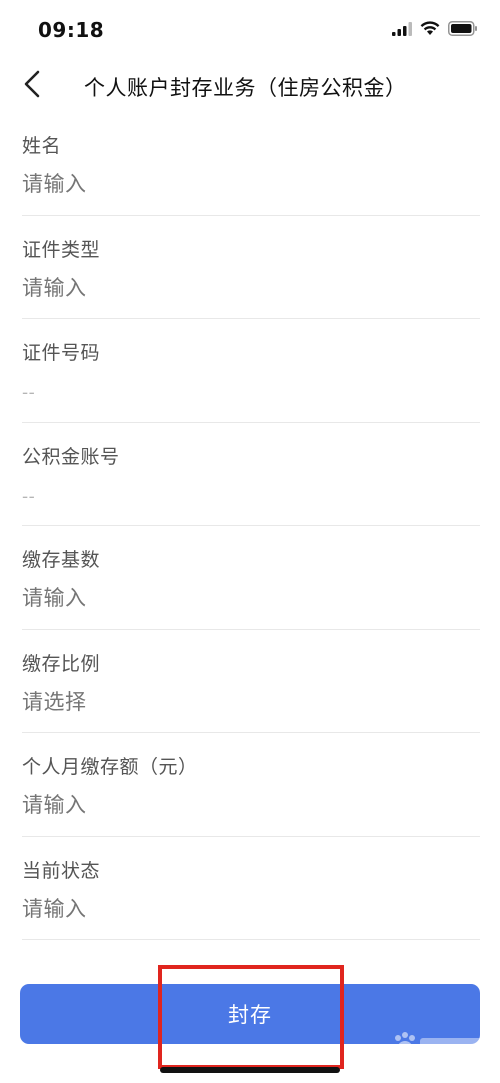 The image size is (500, 1083). Describe the element at coordinates (71, 456) in the screenshot. I see `field-label: 公积金账号` at that location.